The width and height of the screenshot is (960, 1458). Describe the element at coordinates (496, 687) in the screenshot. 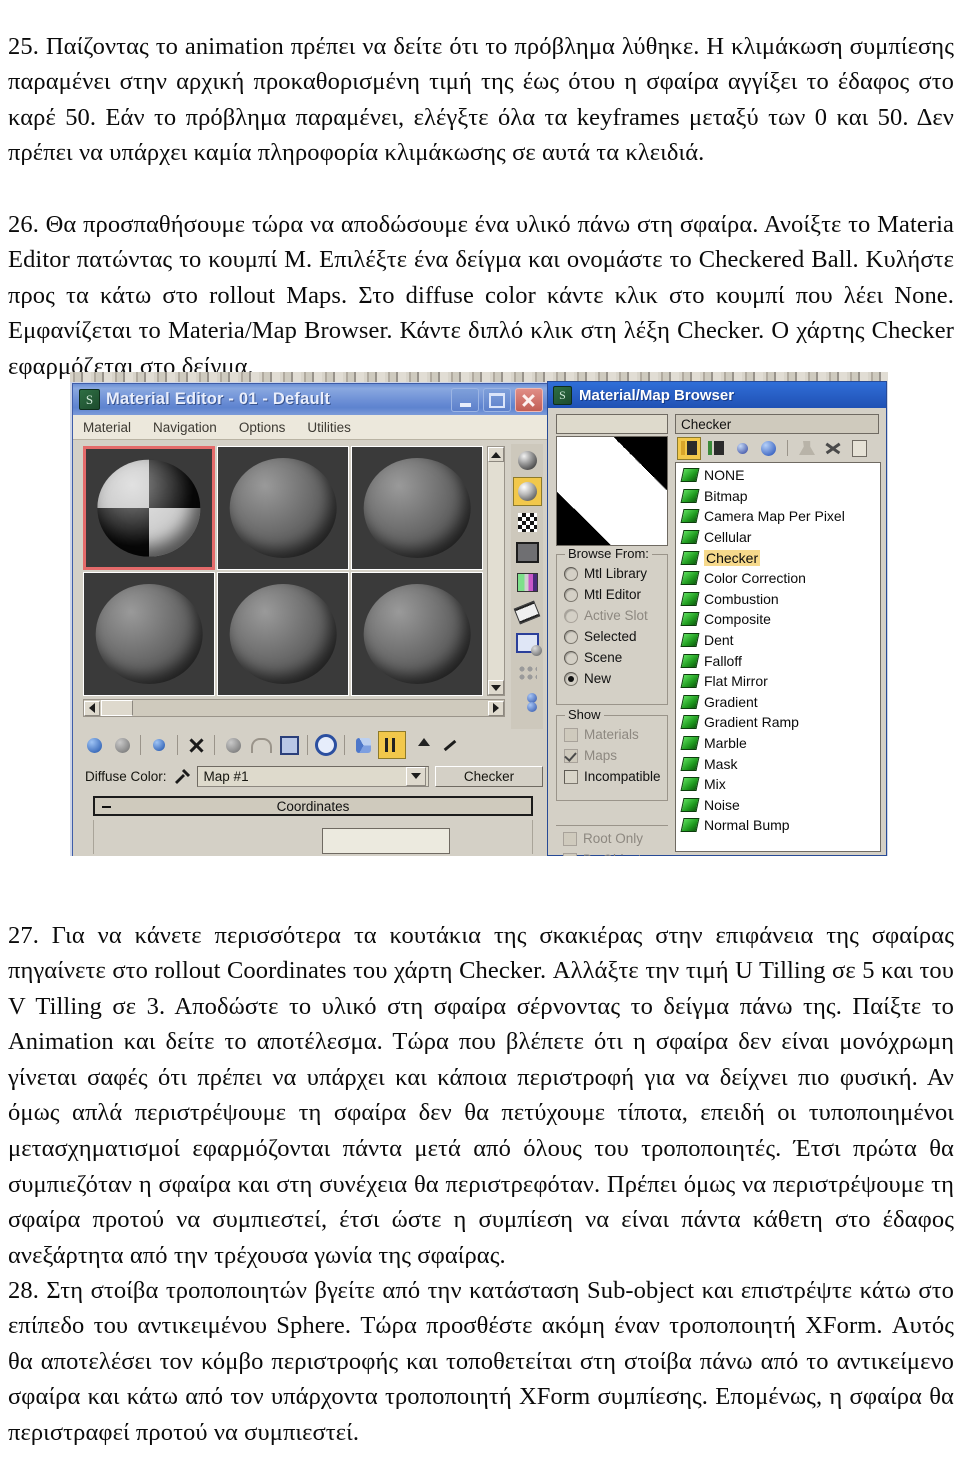

I see `scroll-down-icon` at that location.